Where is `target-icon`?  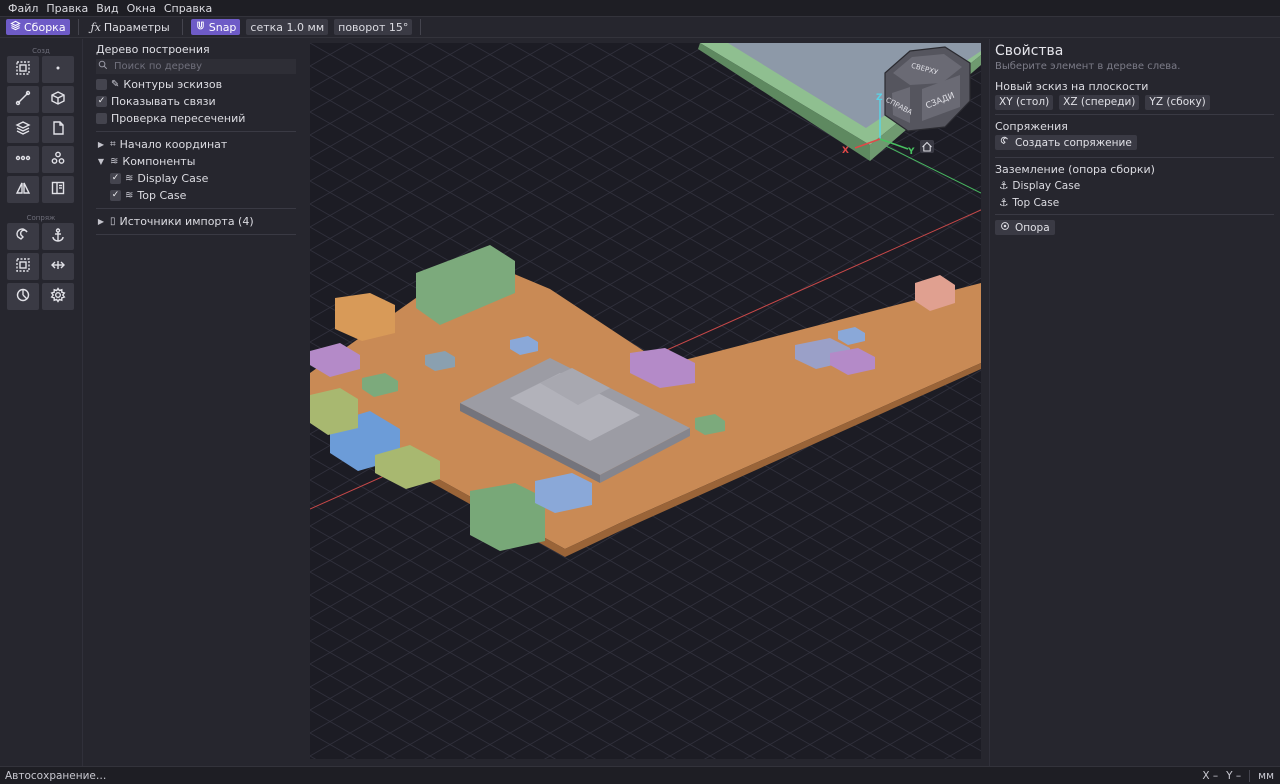 target-icon is located at coordinates (1005, 227).